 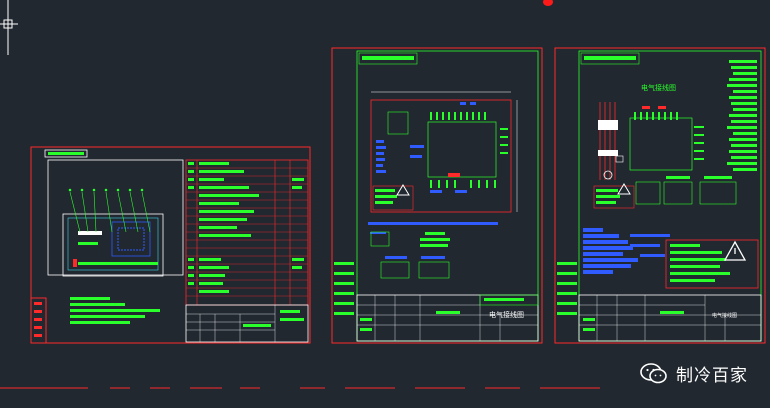 I want to click on sheet-3-title: 电气接线图, so click(x=658, y=87).